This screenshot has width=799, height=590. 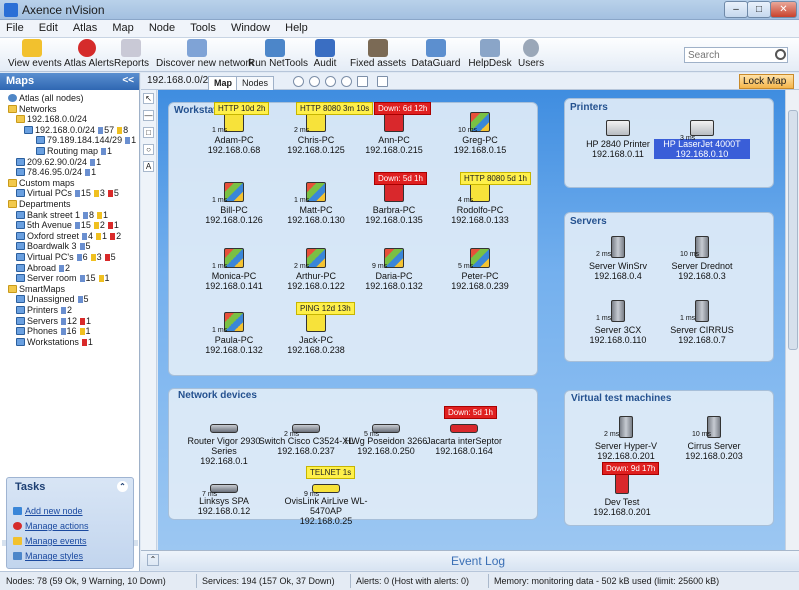 What do you see at coordinates (43, 268) in the screenshot?
I see `tree-item: Abroad 2` at bounding box center [43, 268].